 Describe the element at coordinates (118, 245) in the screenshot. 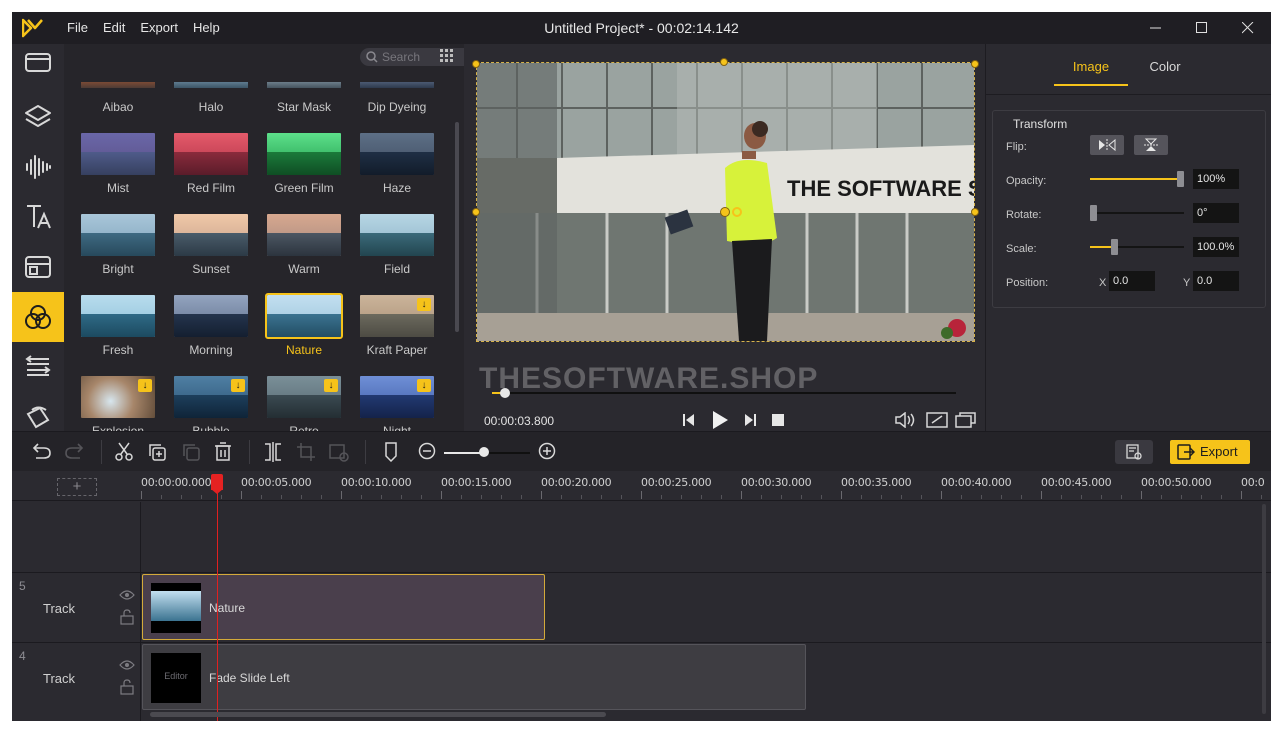

I see `filter-bright: Bright` at that location.